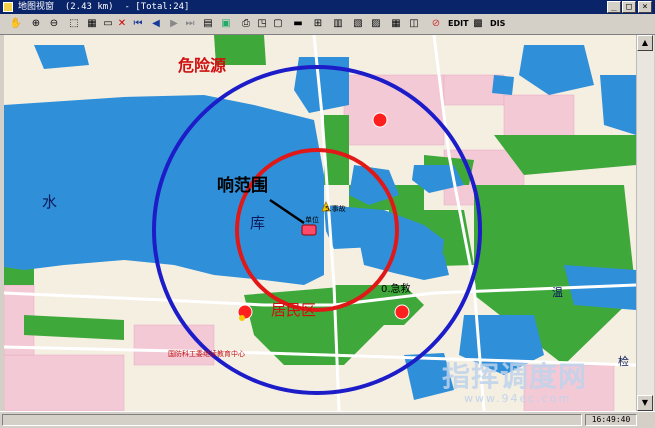 The height and width of the screenshot is (428, 655). Describe the element at coordinates (8, 7) in the screenshot. I see `app-icon` at that location.